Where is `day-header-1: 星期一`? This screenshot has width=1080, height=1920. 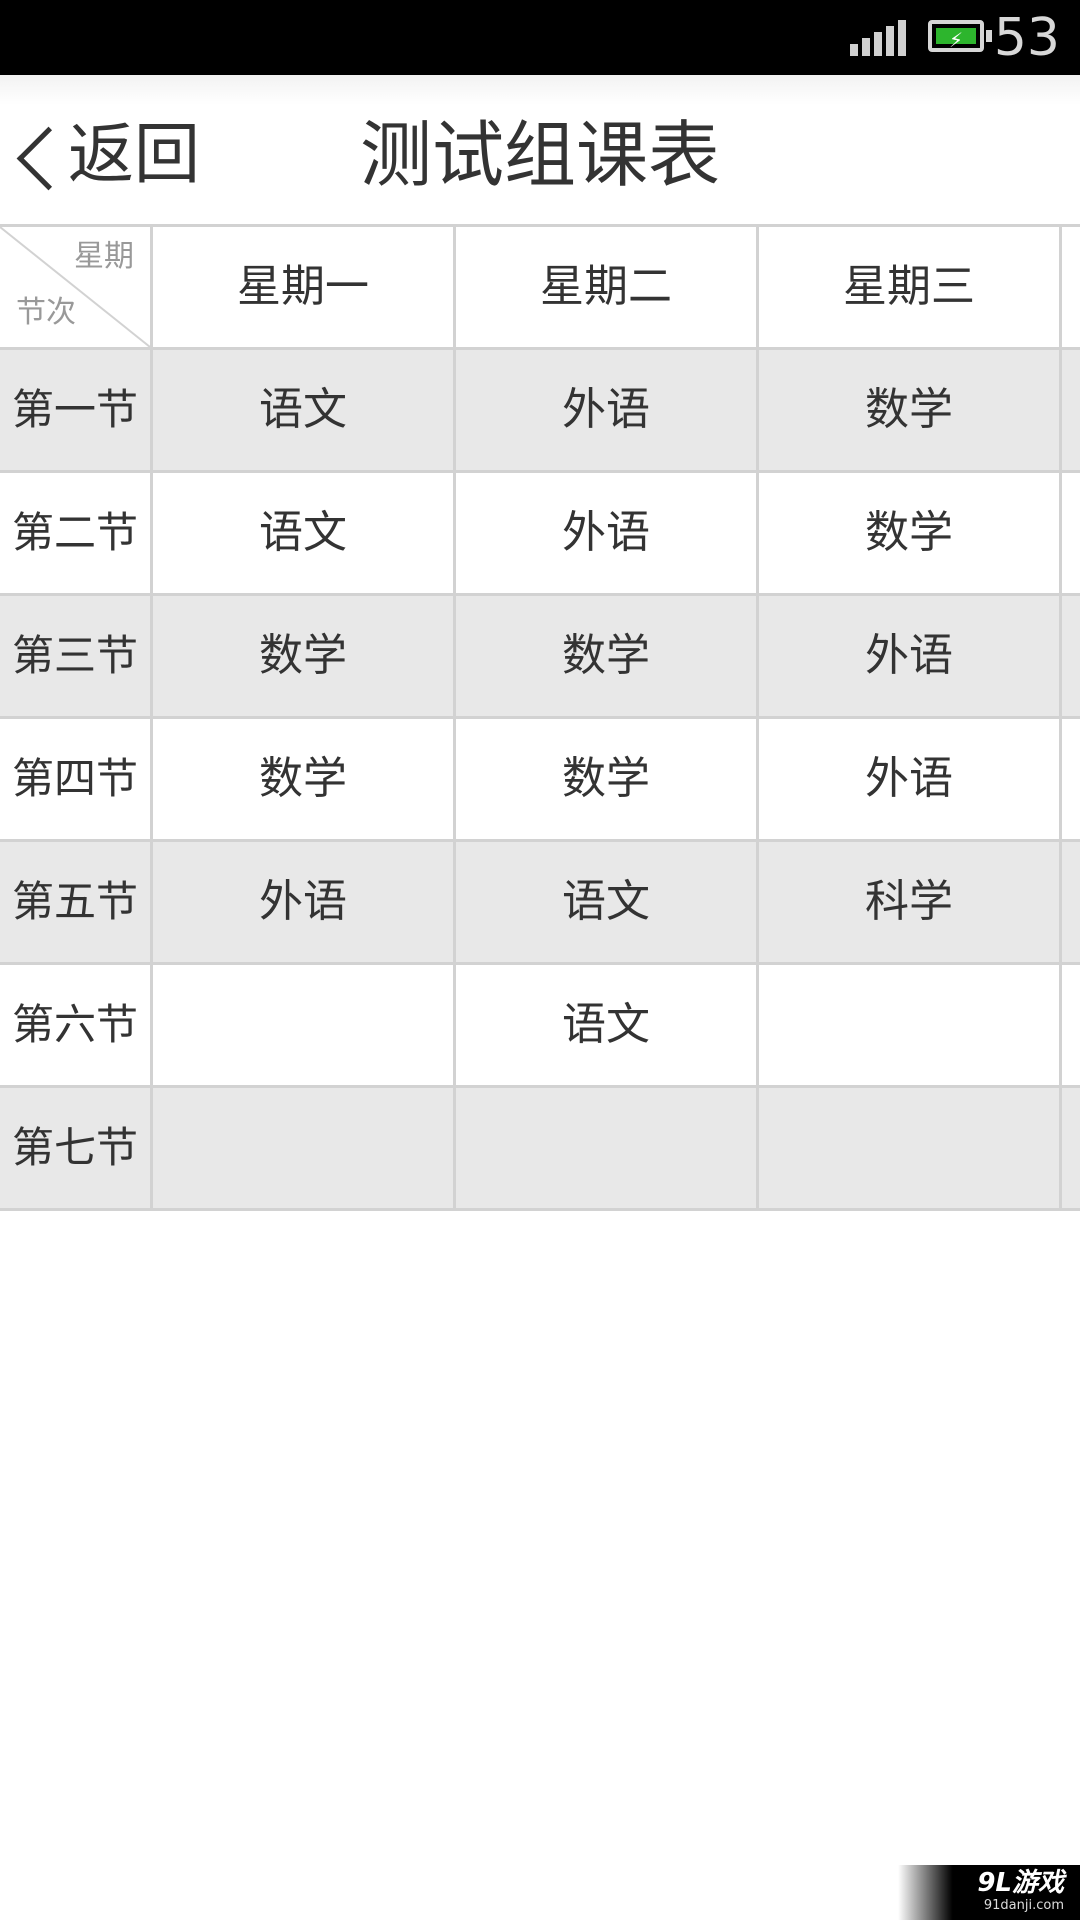 day-header-1: 星期一 is located at coordinates (304, 287).